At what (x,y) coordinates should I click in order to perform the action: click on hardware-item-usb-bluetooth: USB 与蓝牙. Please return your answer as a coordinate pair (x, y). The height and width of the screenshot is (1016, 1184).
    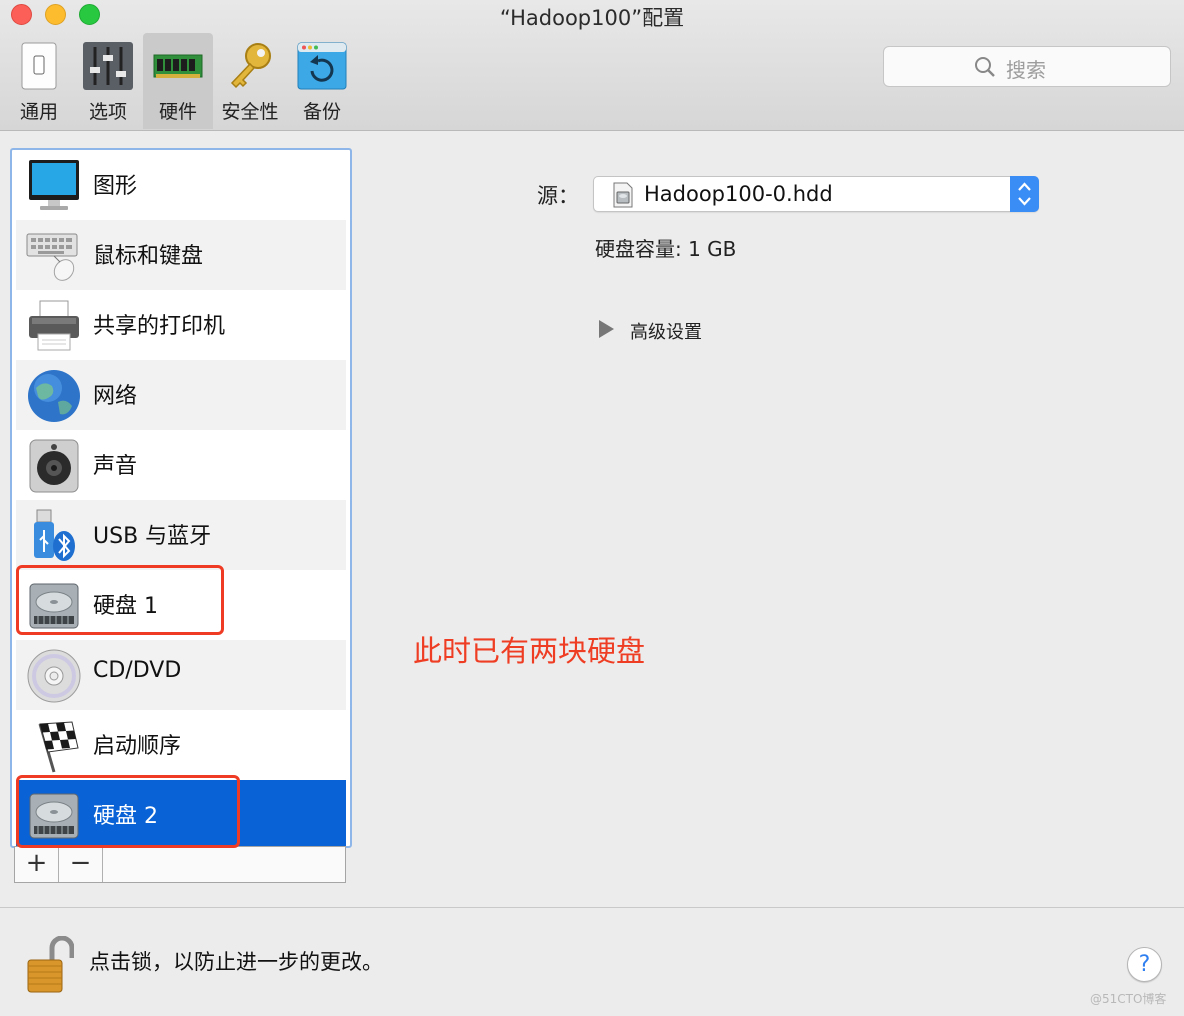
    Looking at the image, I should click on (181, 535).